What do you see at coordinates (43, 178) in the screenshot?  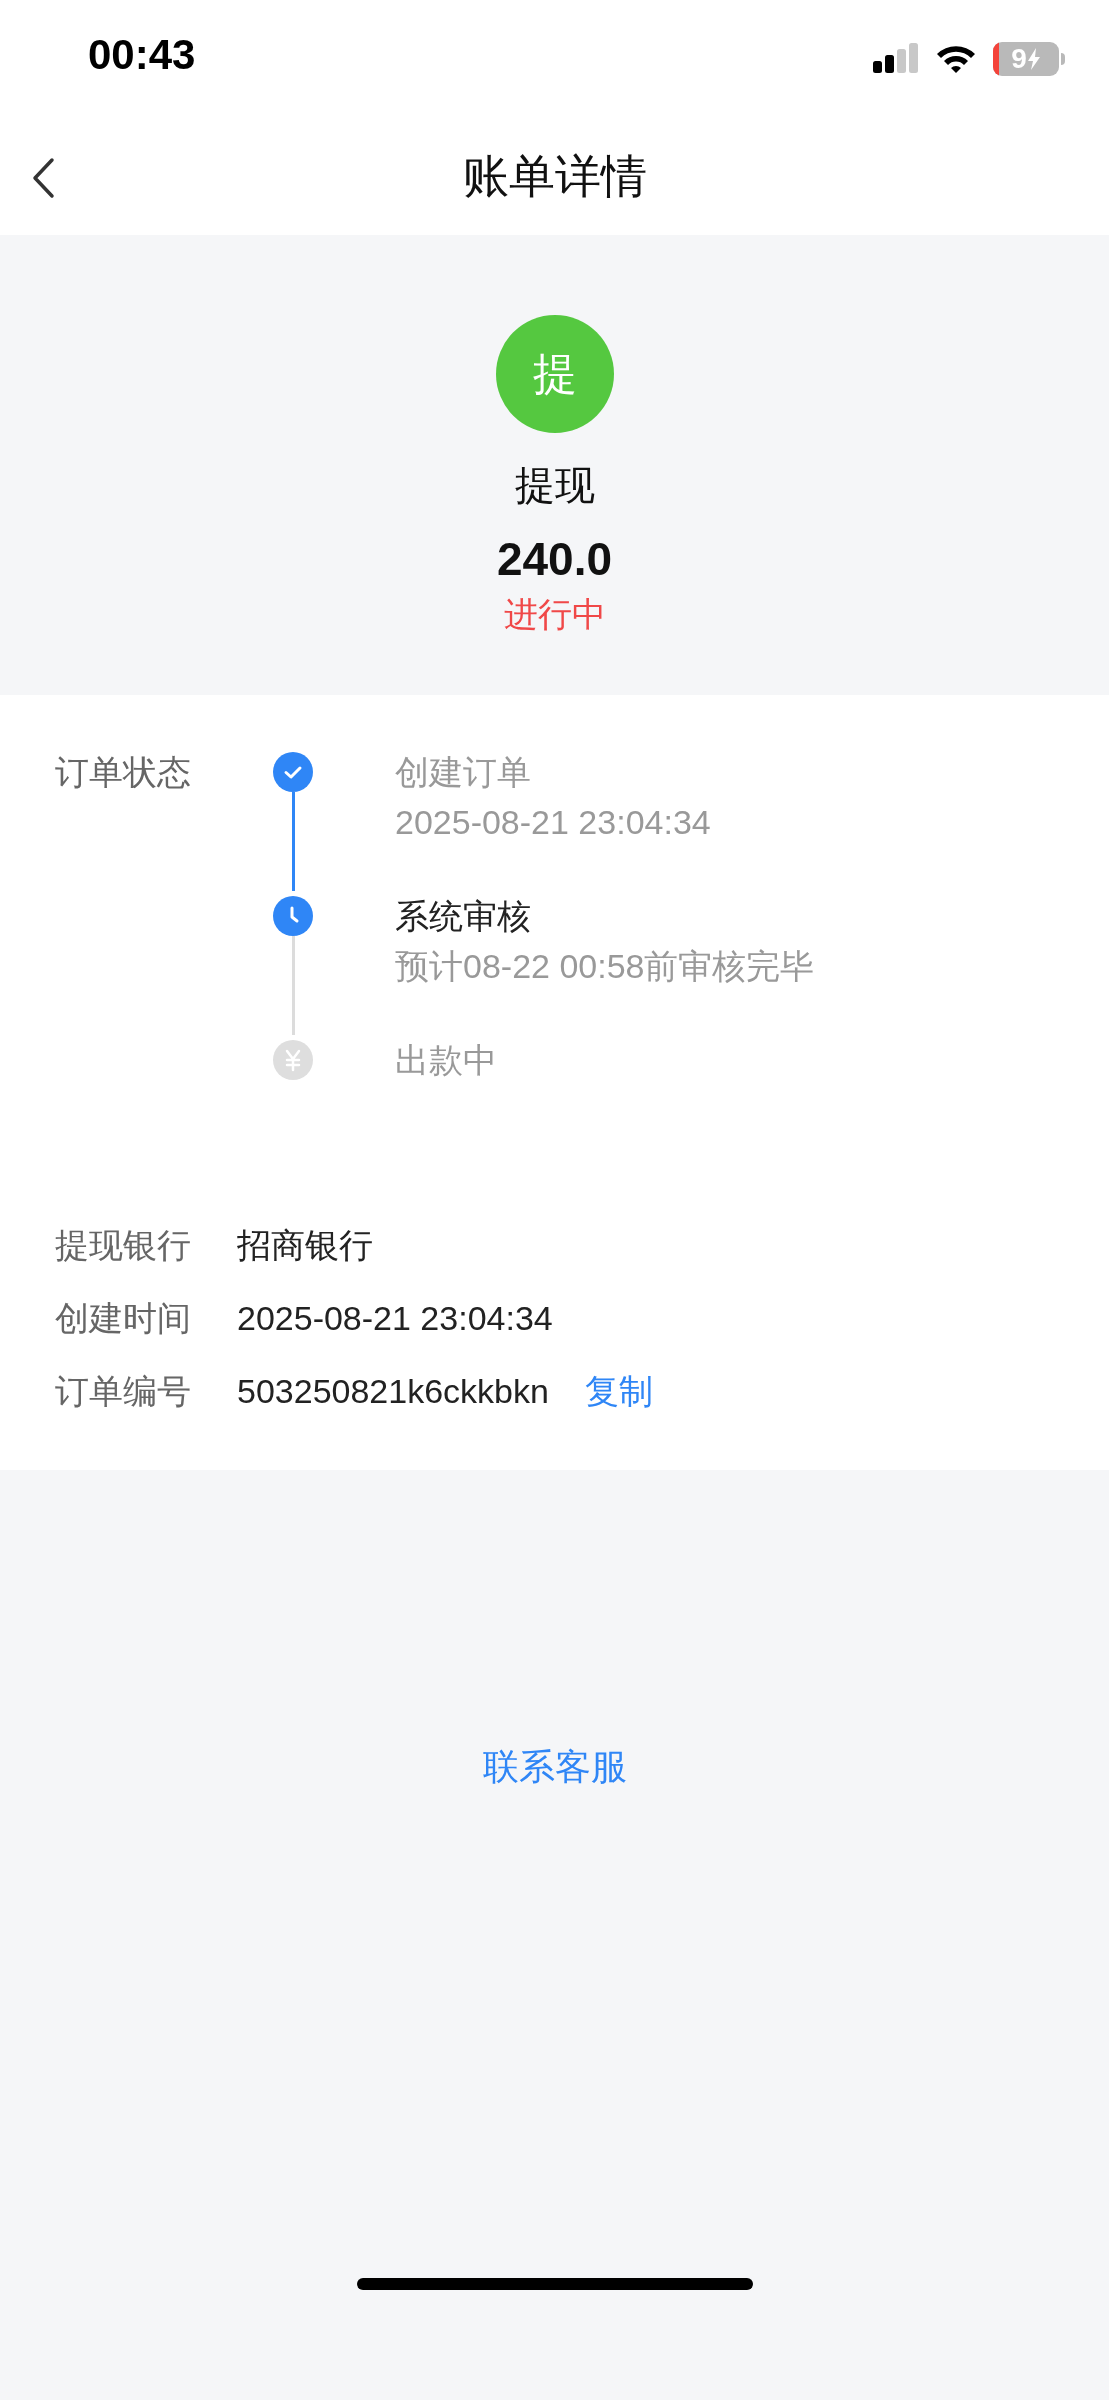 I see `back-icon` at bounding box center [43, 178].